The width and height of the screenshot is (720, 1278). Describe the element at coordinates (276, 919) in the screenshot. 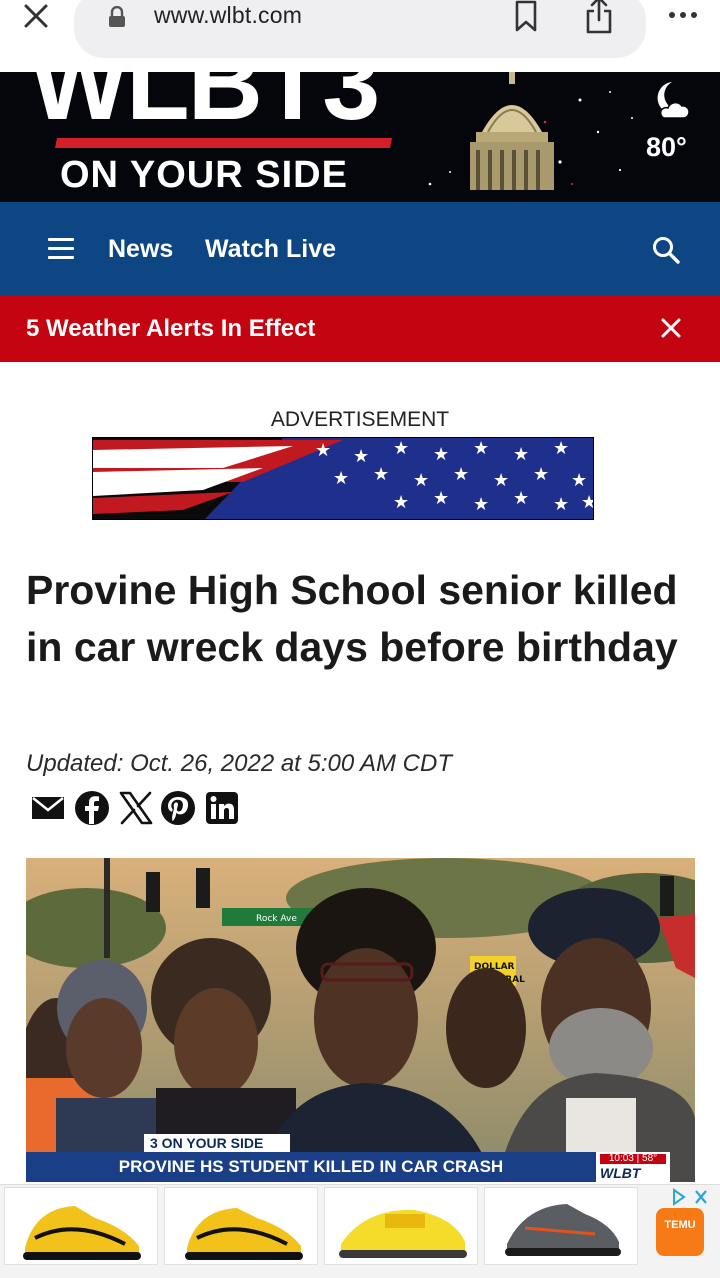

I see `street-sign-text: Rock Ave` at that location.